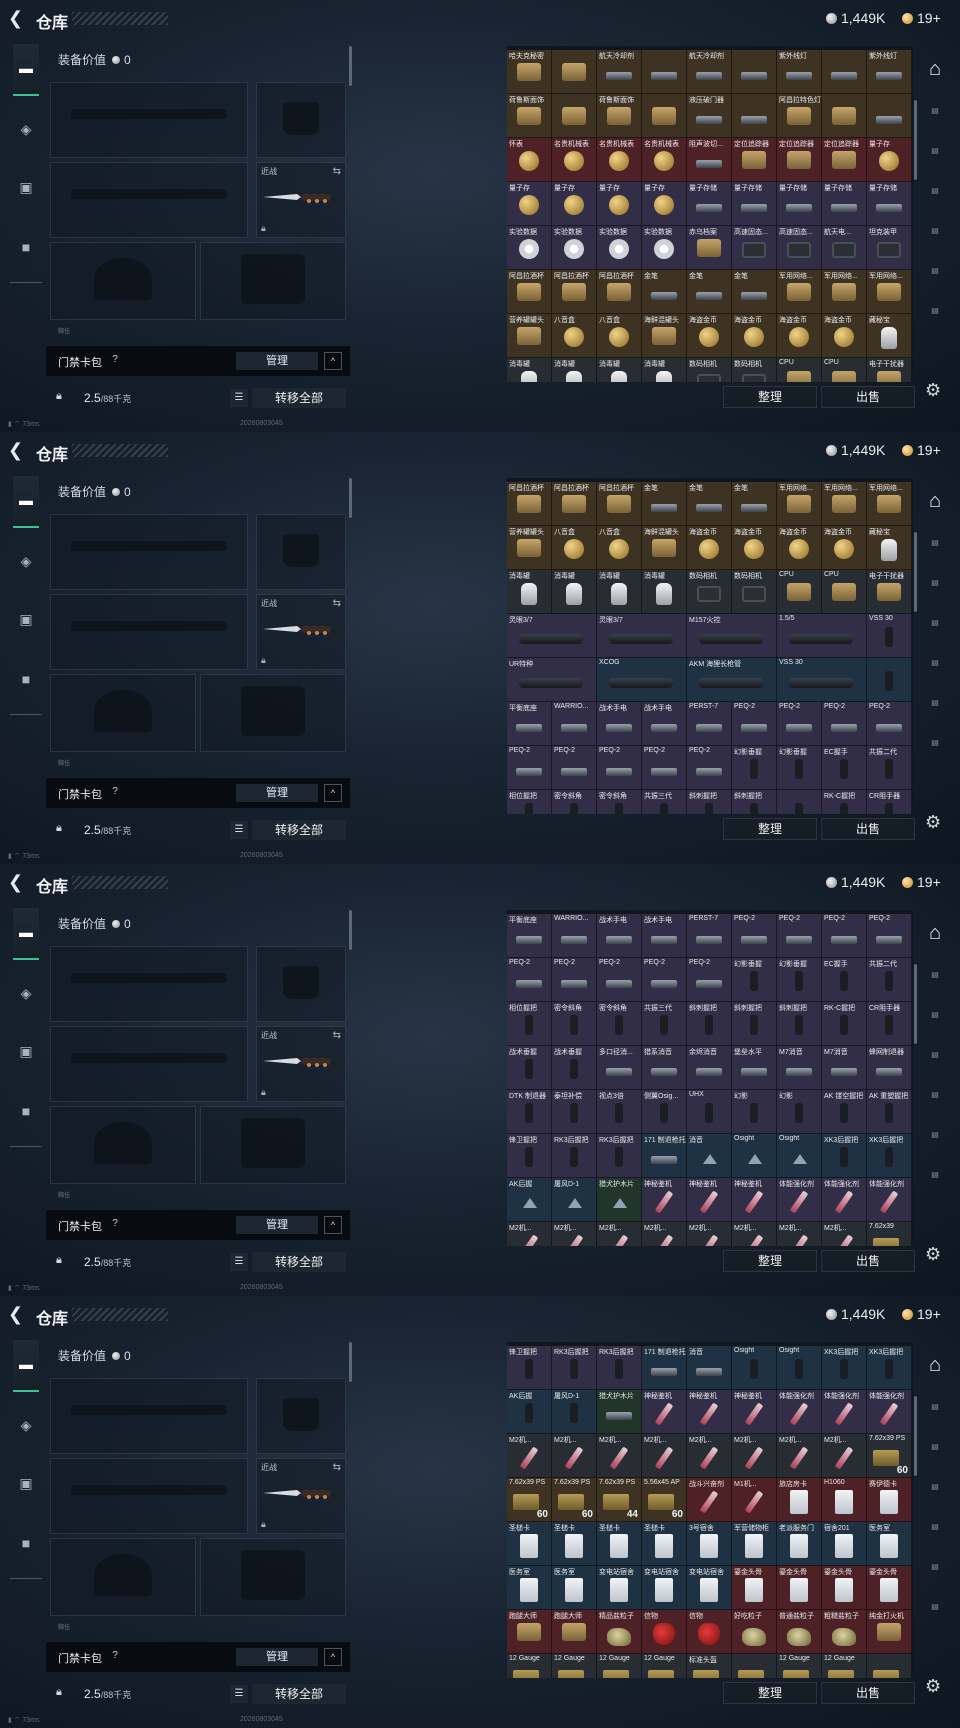  What do you see at coordinates (754, 1112) in the screenshot?
I see `stash-item: 幻影` at bounding box center [754, 1112].